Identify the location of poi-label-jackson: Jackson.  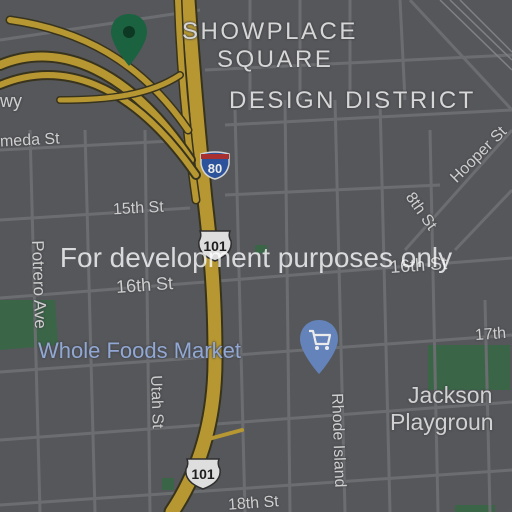
(450, 395).